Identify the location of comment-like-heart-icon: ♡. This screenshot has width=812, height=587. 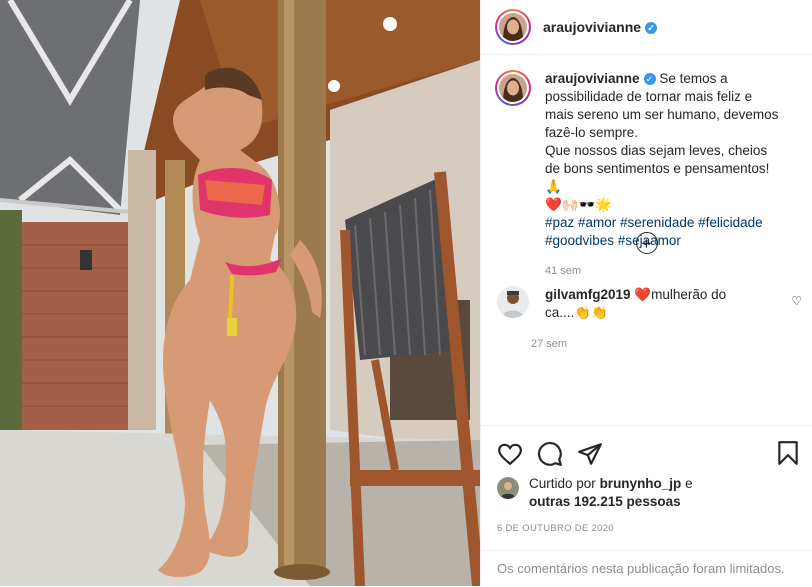
(796, 301).